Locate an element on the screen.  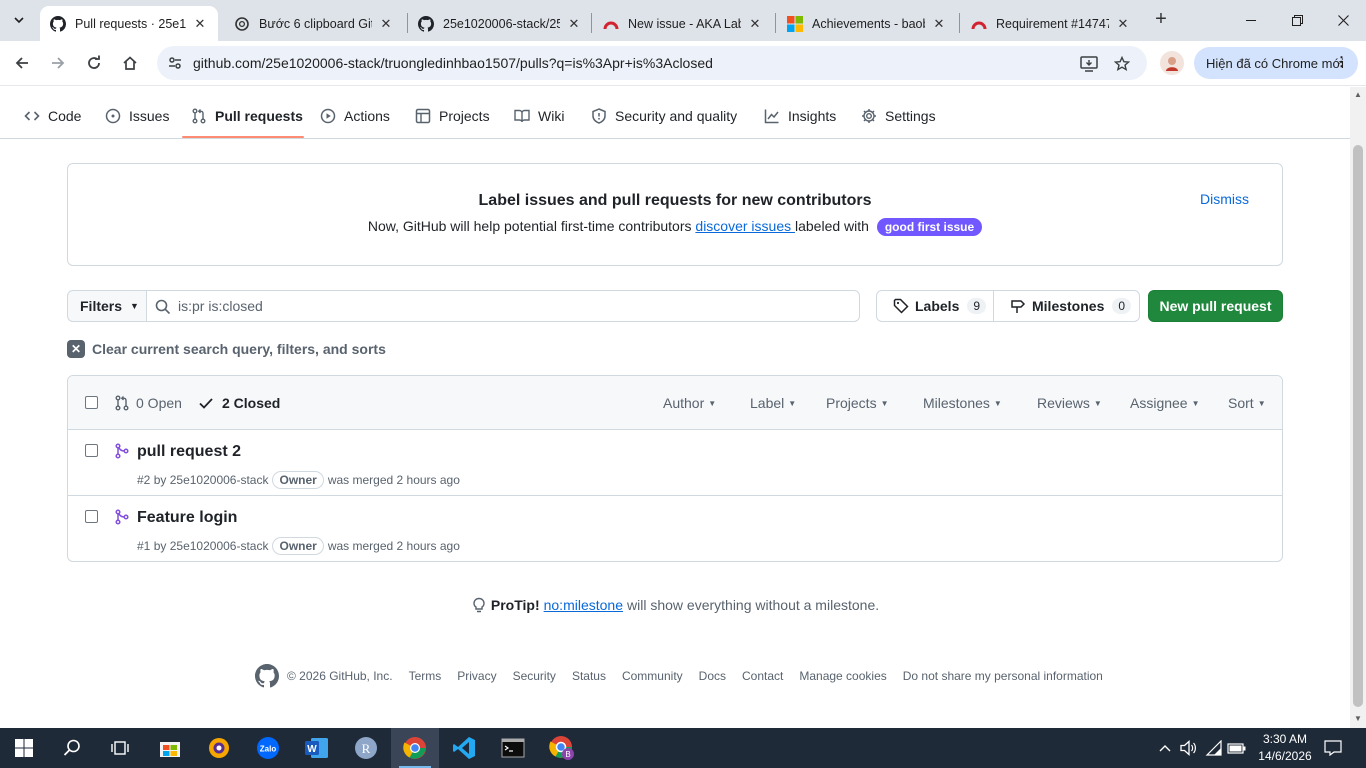
footer-link-security: Security is located at coordinates (534, 676).